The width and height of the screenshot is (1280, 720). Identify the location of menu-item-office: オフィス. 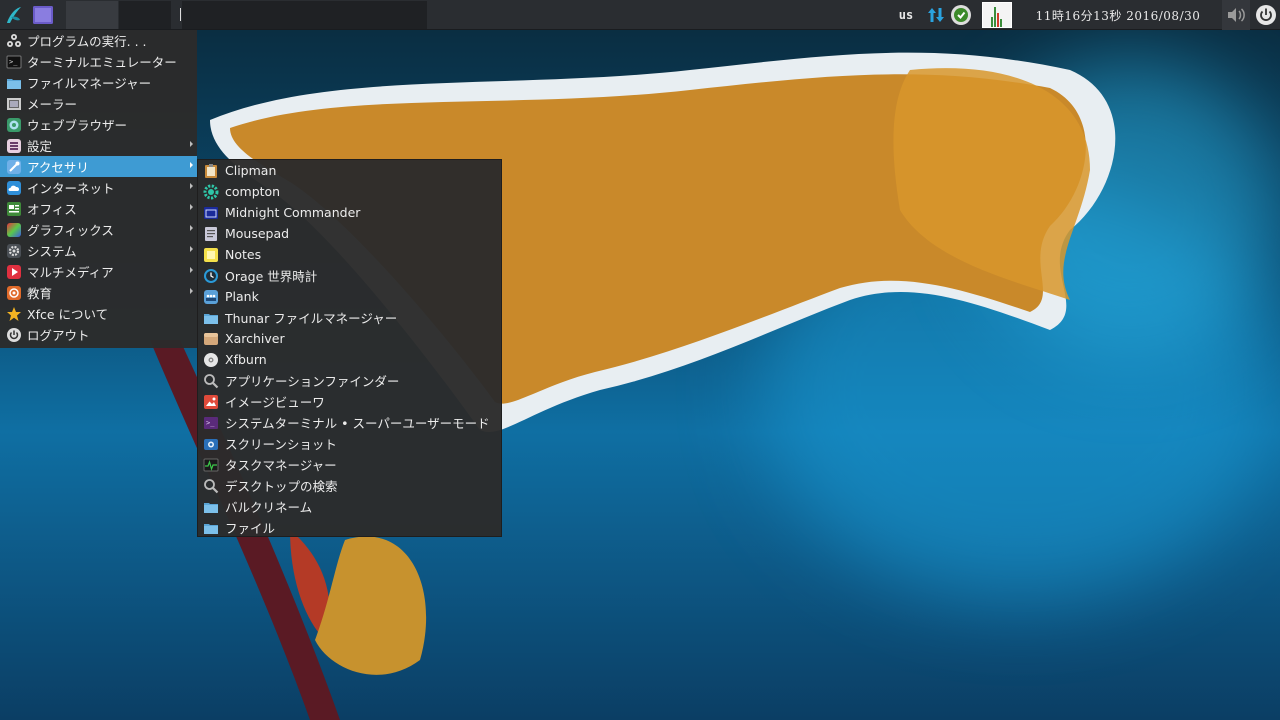
(98, 208).